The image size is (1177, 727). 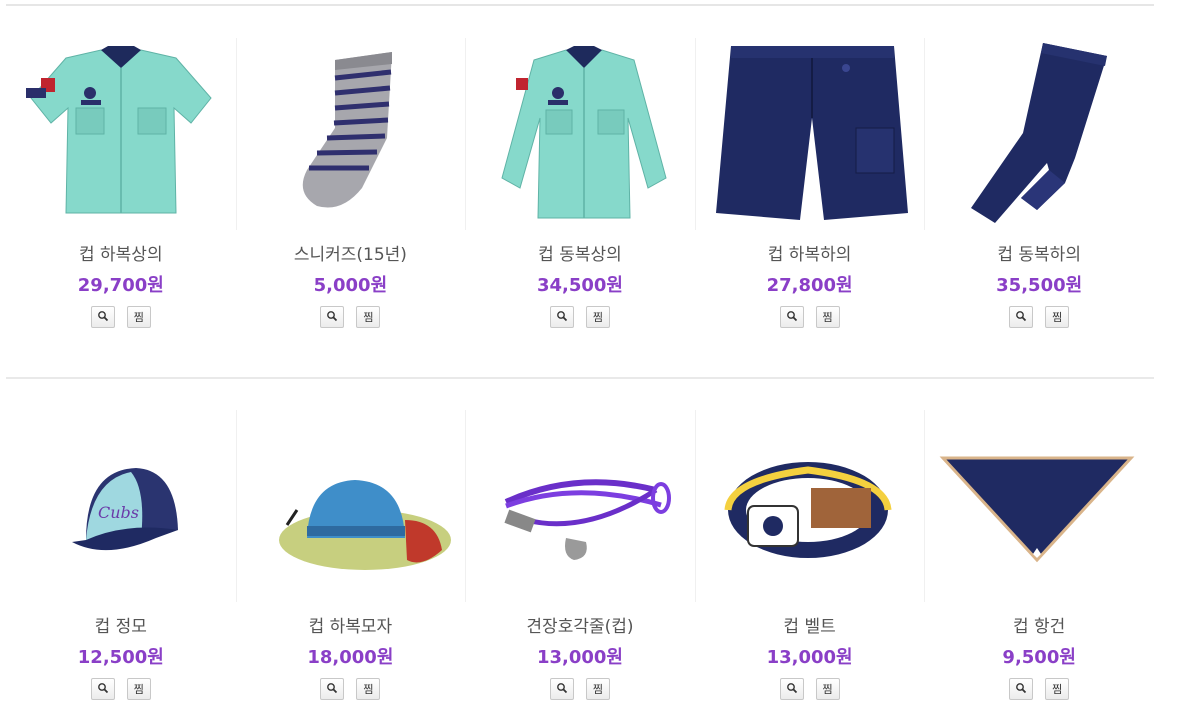 I want to click on product-name: 컵 벨트, so click(x=810, y=627).